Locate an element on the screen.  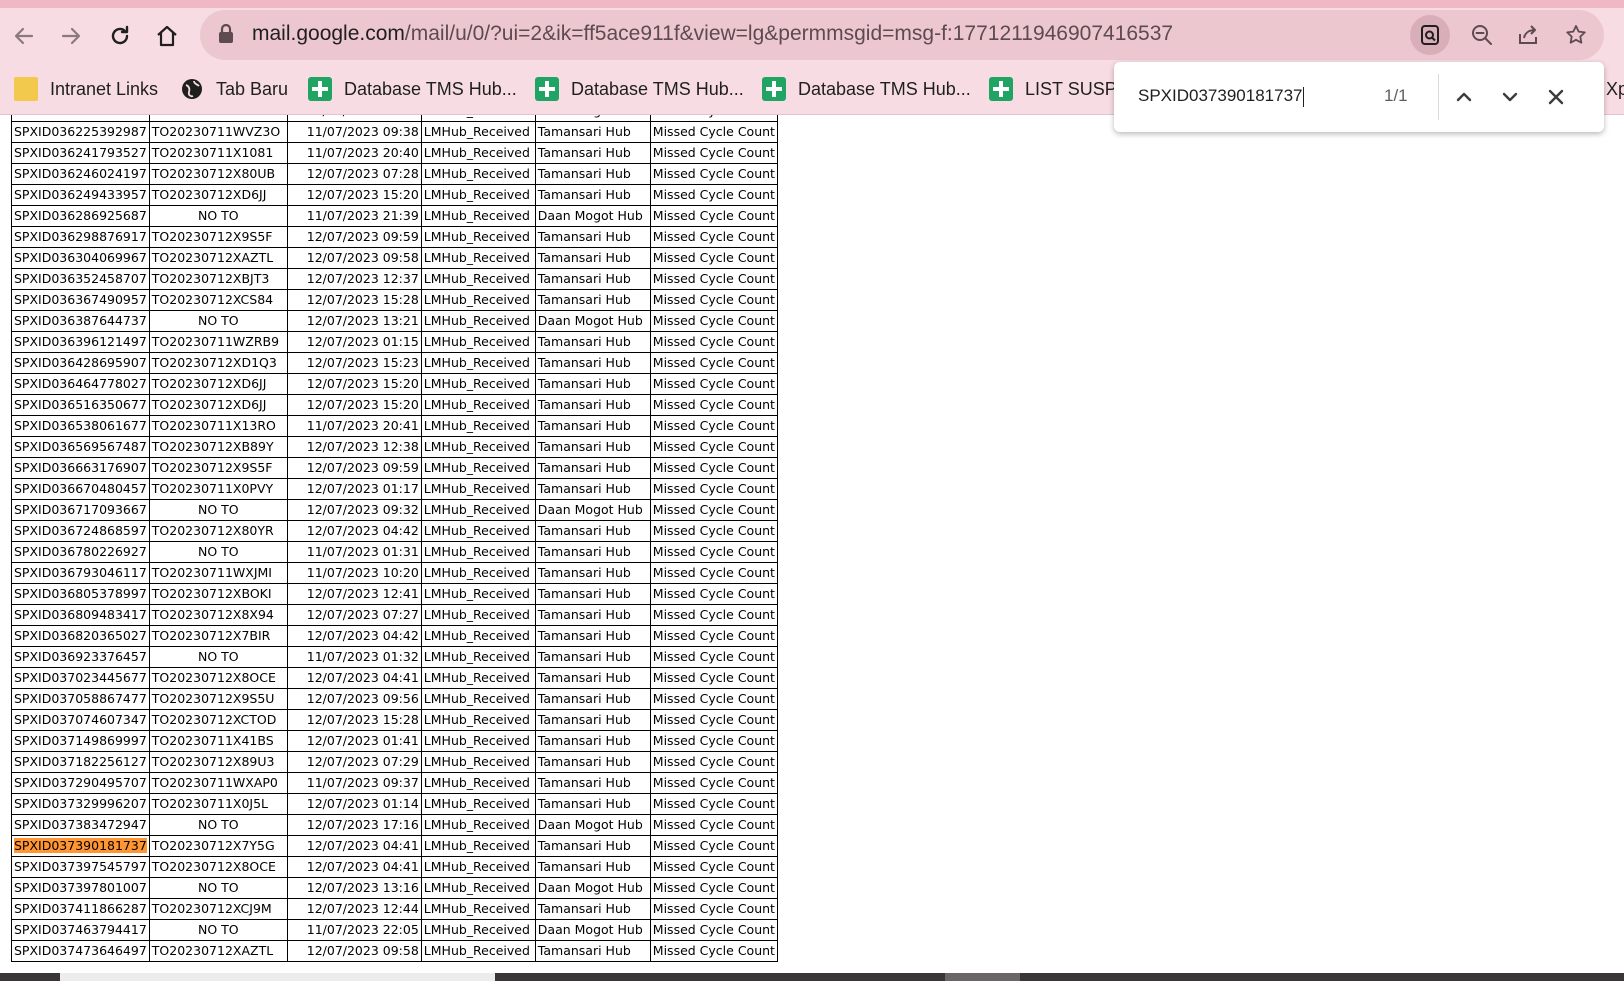
chevron-down-icon is located at coordinates (1510, 97).